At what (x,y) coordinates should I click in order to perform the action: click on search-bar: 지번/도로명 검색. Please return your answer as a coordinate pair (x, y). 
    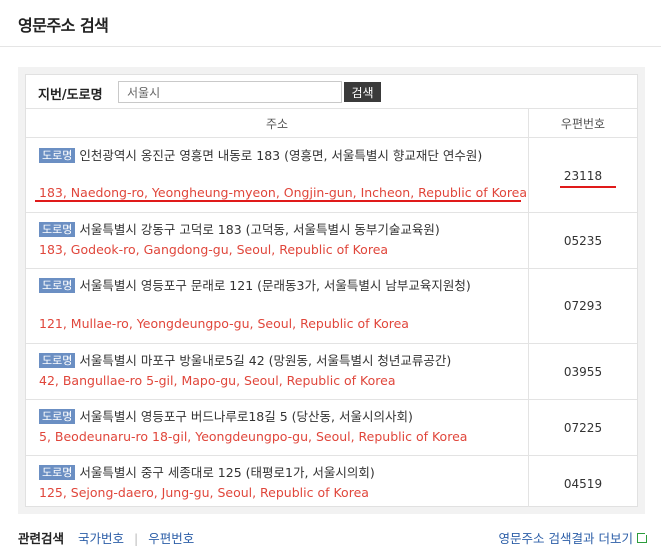
    Looking at the image, I should click on (331, 92).